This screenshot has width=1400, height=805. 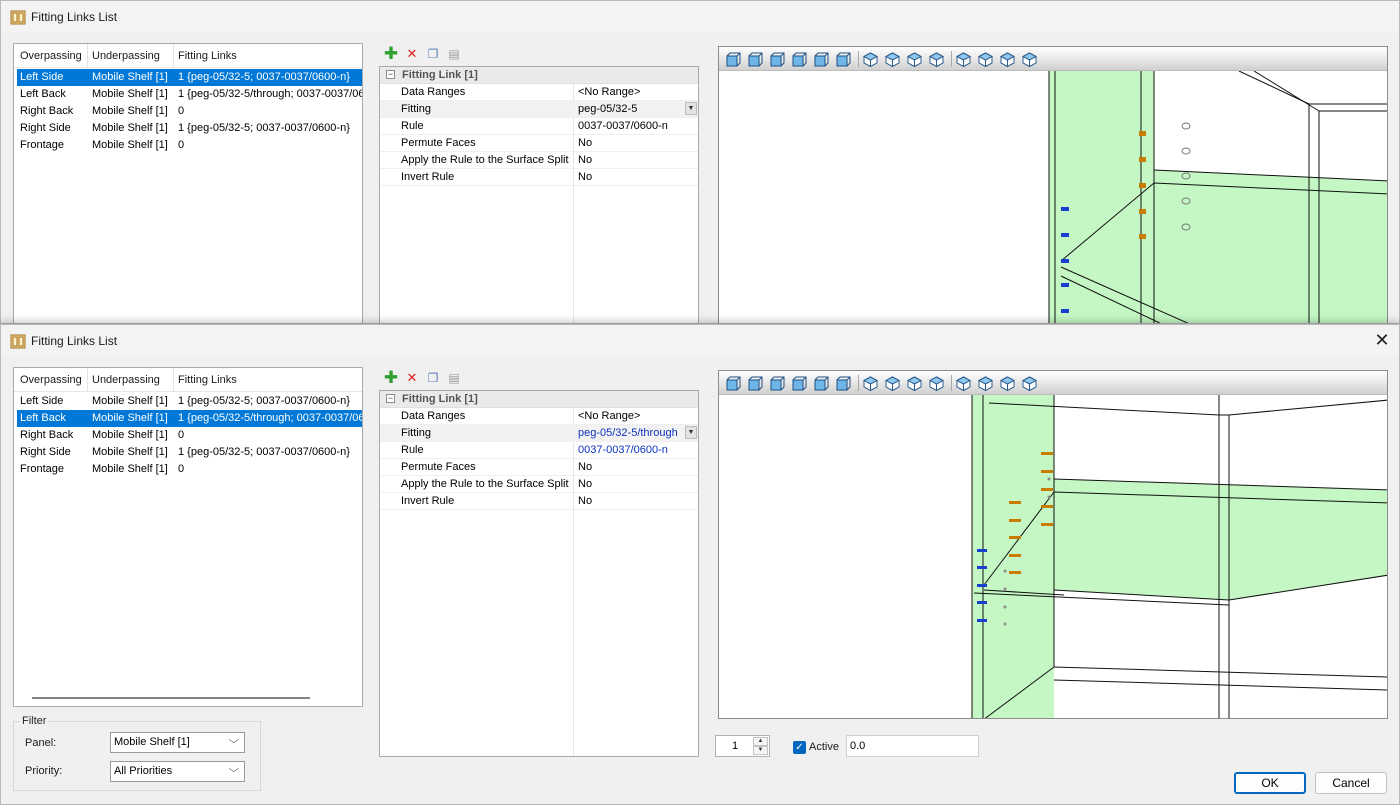 I want to click on horizontal-scrollbar, so click(x=171, y=698).